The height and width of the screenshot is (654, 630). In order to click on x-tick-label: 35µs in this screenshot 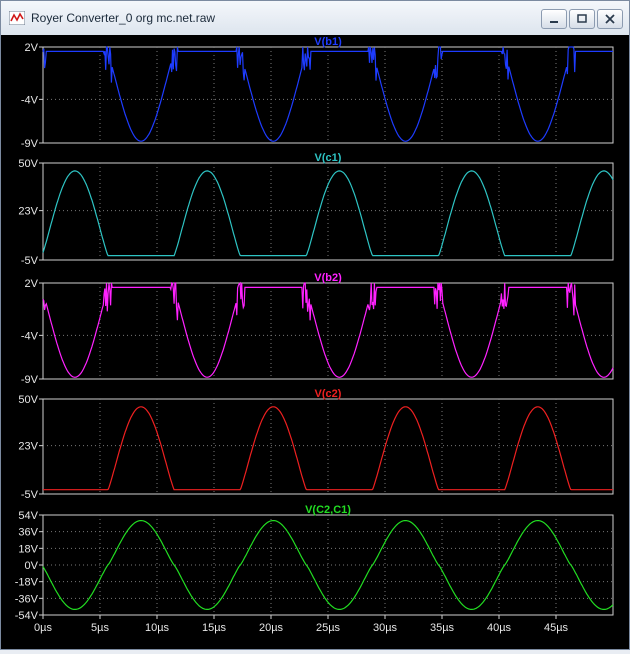, I will do `click(442, 628)`.